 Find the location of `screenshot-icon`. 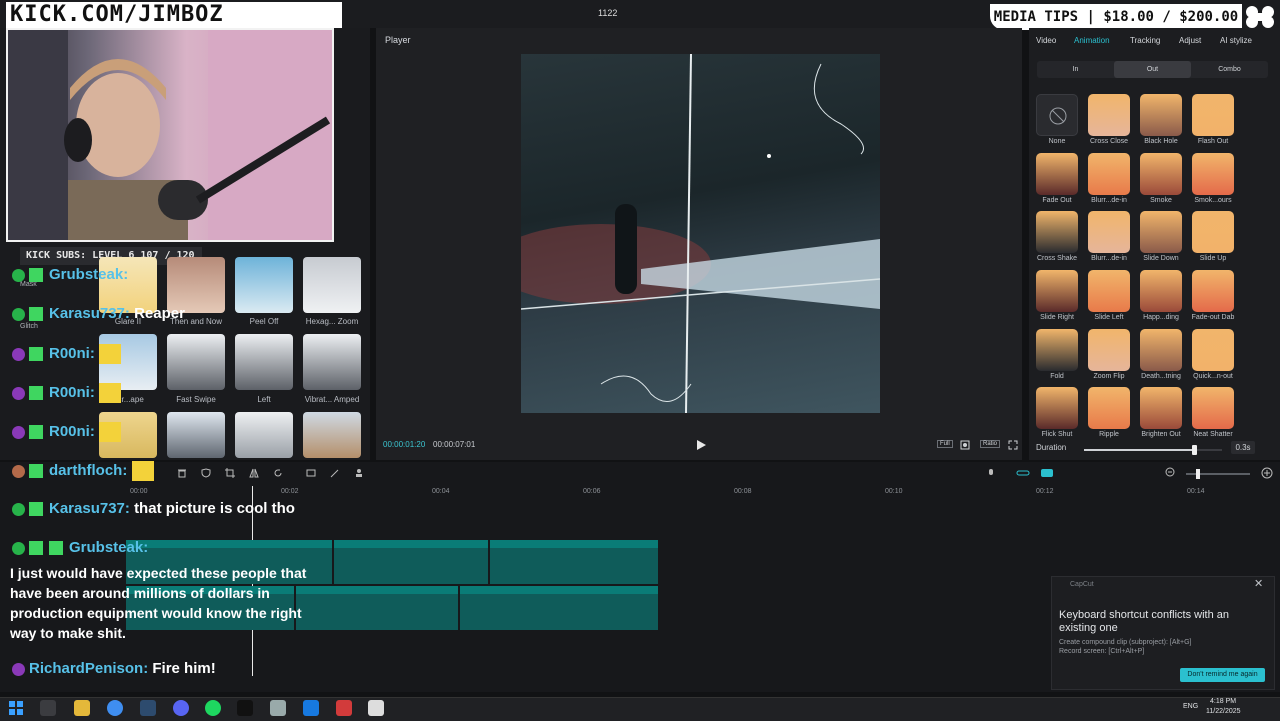

screenshot-icon is located at coordinates (965, 445).